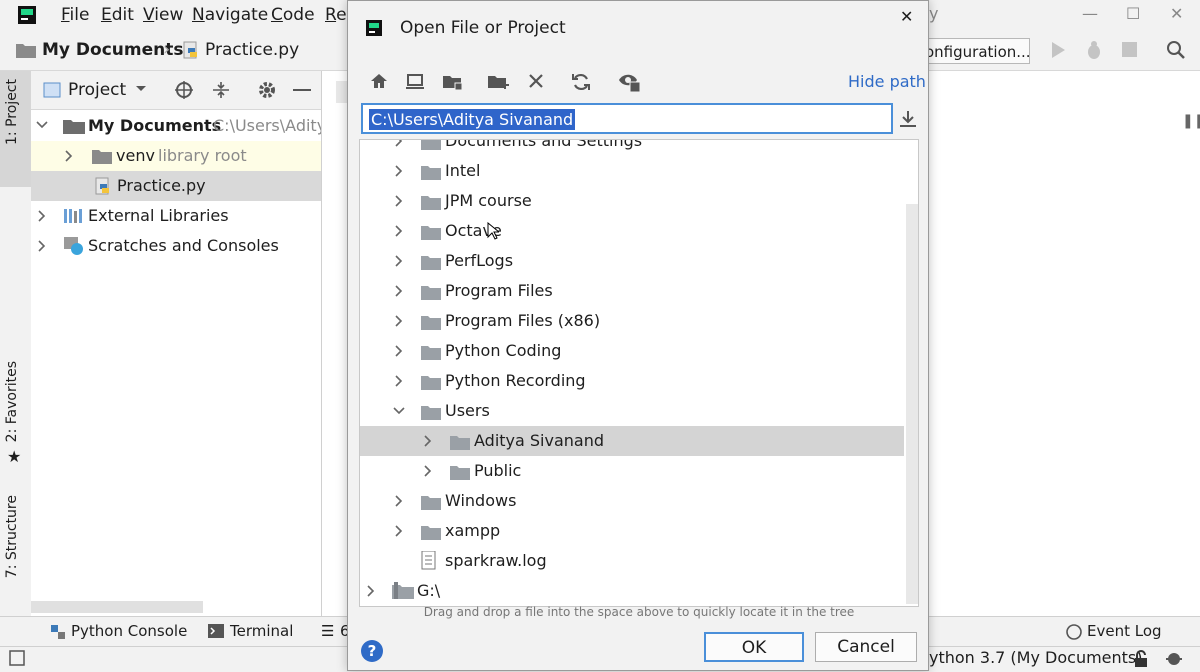 The height and width of the screenshot is (672, 1200). I want to click on list-item: xampp, so click(632, 531).